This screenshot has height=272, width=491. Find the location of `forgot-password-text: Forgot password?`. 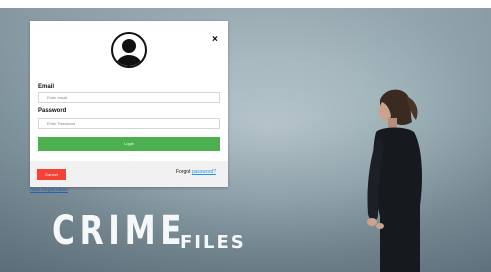

forgot-password-text: Forgot password? is located at coordinates (196, 172).